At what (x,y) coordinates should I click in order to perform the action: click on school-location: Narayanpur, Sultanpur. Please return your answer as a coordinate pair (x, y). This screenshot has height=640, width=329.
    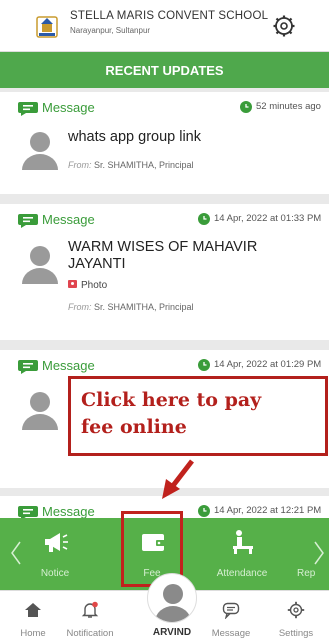
    Looking at the image, I should click on (110, 30).